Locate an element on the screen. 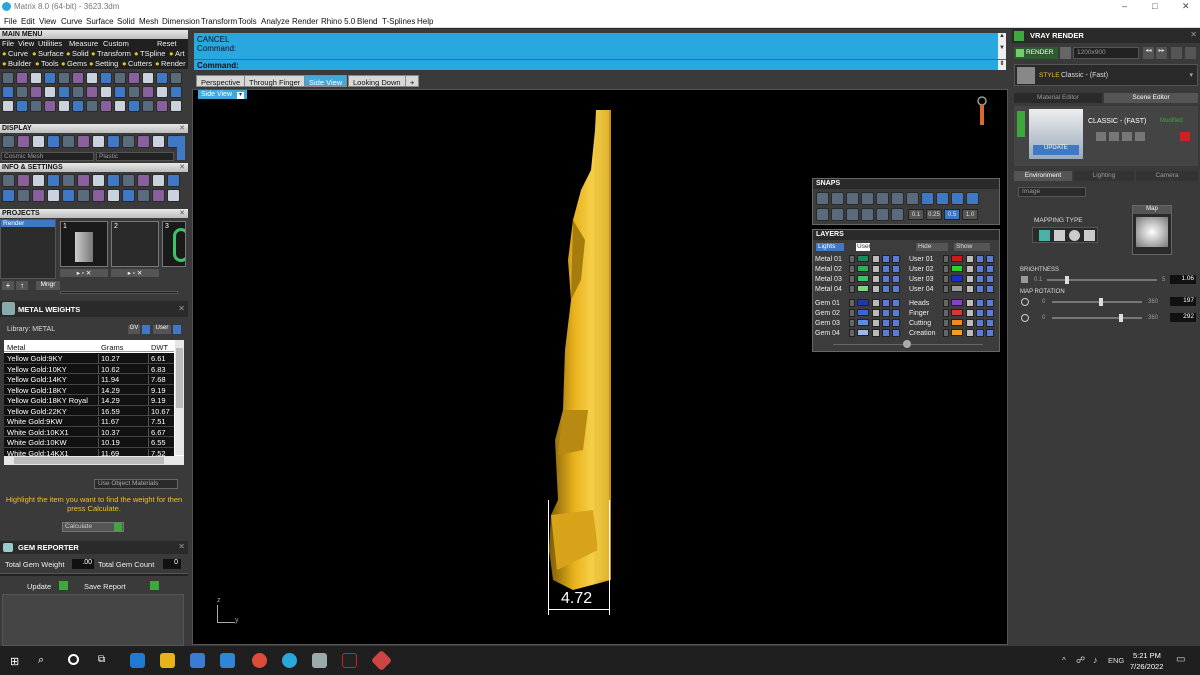 Image resolution: width=1200 pixels, height=675 pixels. table-row: Yellow Gold:18KY Royal 14.29 9.19 is located at coordinates (89, 400).